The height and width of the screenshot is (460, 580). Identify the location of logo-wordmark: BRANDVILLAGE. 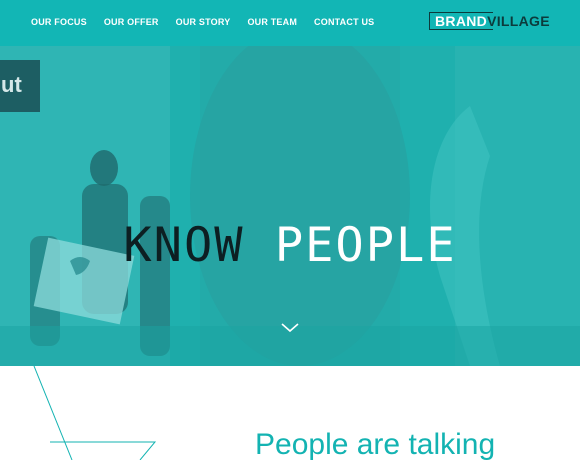
(492, 21).